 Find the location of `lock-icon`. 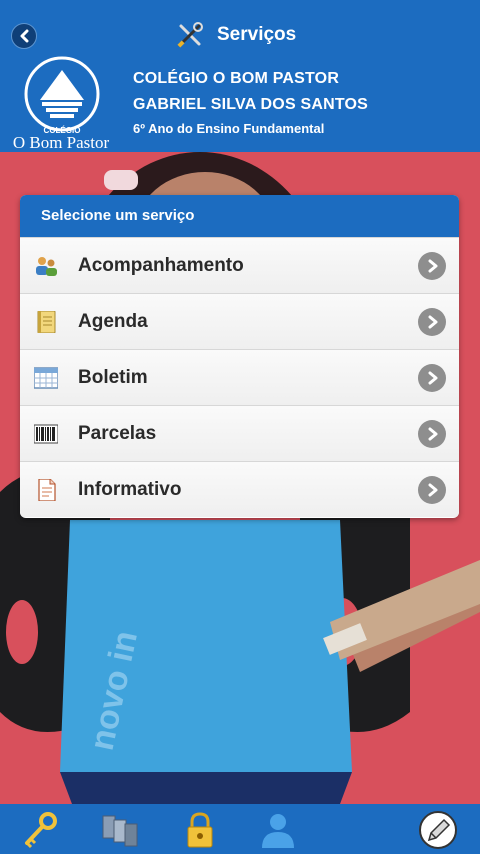

lock-icon is located at coordinates (200, 830).